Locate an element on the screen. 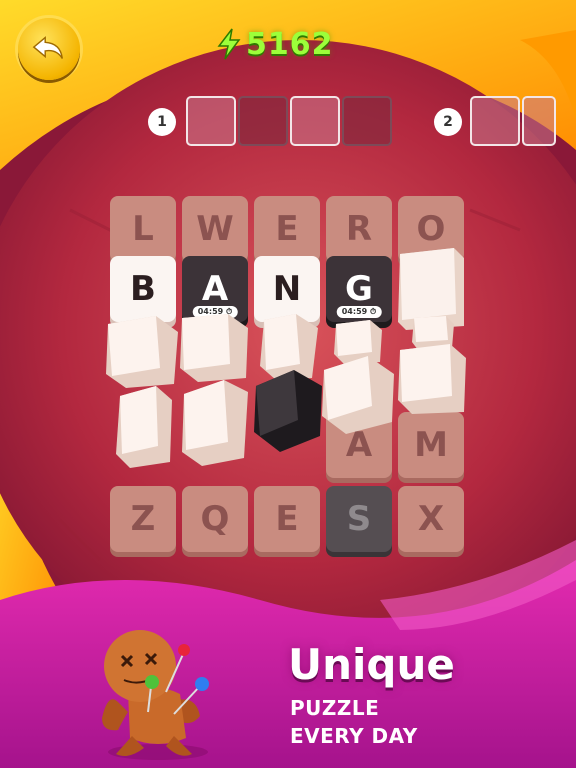 The image size is (576, 768). letter-tile: L is located at coordinates (143, 229).